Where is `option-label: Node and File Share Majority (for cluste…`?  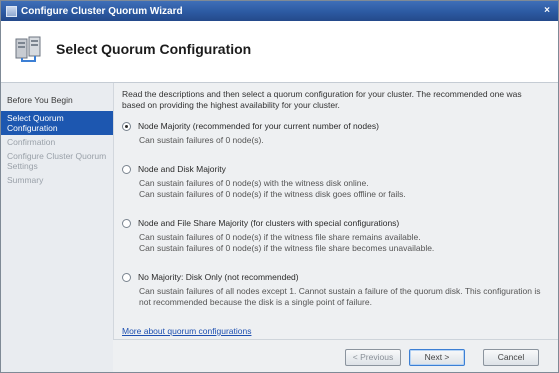 option-label: Node and File Share Majority (for cluste… is located at coordinates (268, 223).